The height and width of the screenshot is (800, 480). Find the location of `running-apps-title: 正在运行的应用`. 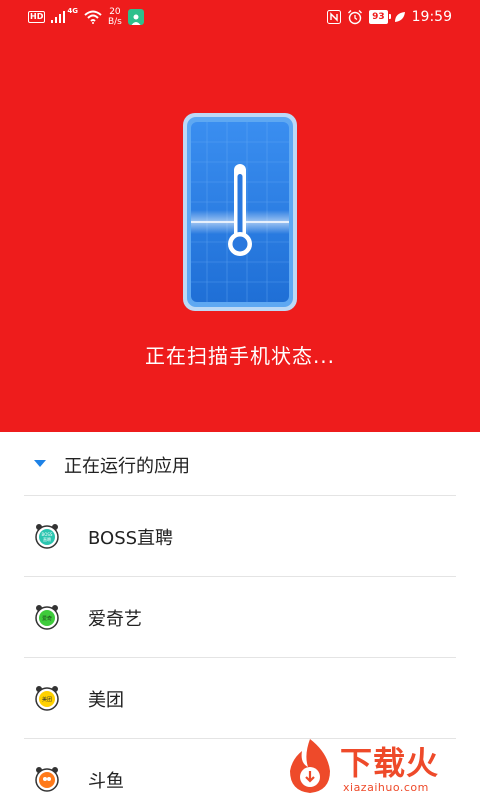

running-apps-title: 正在运行的应用 is located at coordinates (127, 466).